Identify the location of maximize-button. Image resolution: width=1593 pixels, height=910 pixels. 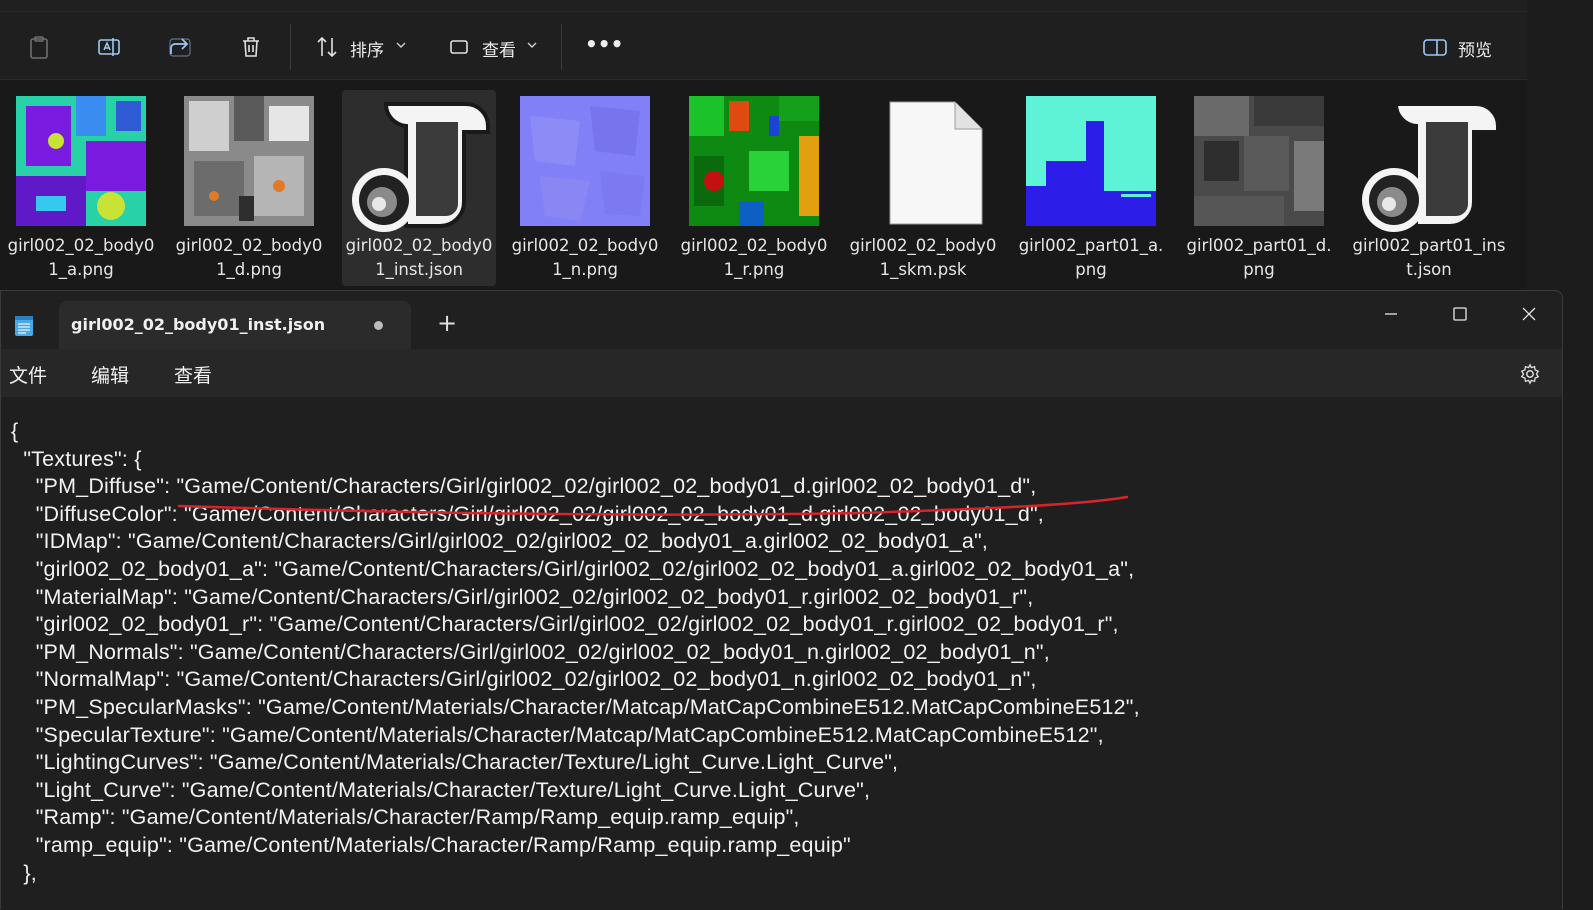
(1460, 314).